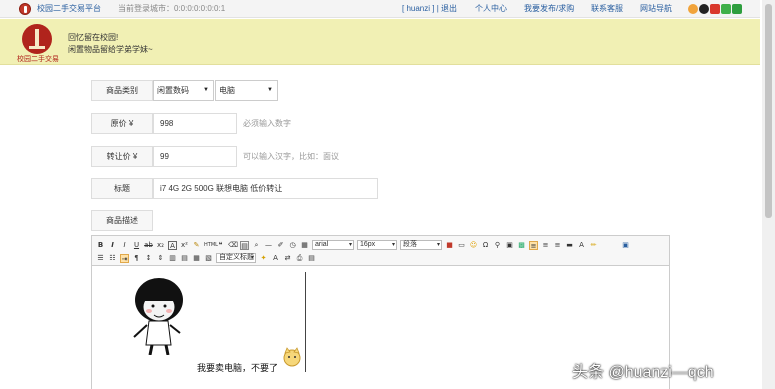  Describe the element at coordinates (233, 245) in the screenshot. I see `clear-format-icon: ⌫` at that location.